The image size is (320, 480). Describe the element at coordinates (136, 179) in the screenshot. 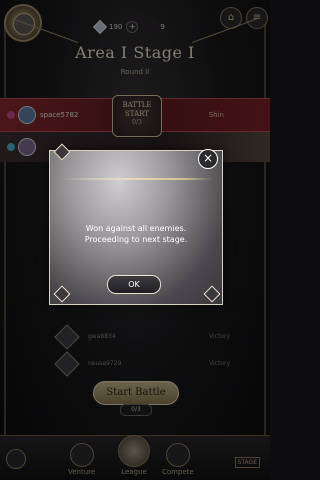

I see `dialog-divider` at that location.